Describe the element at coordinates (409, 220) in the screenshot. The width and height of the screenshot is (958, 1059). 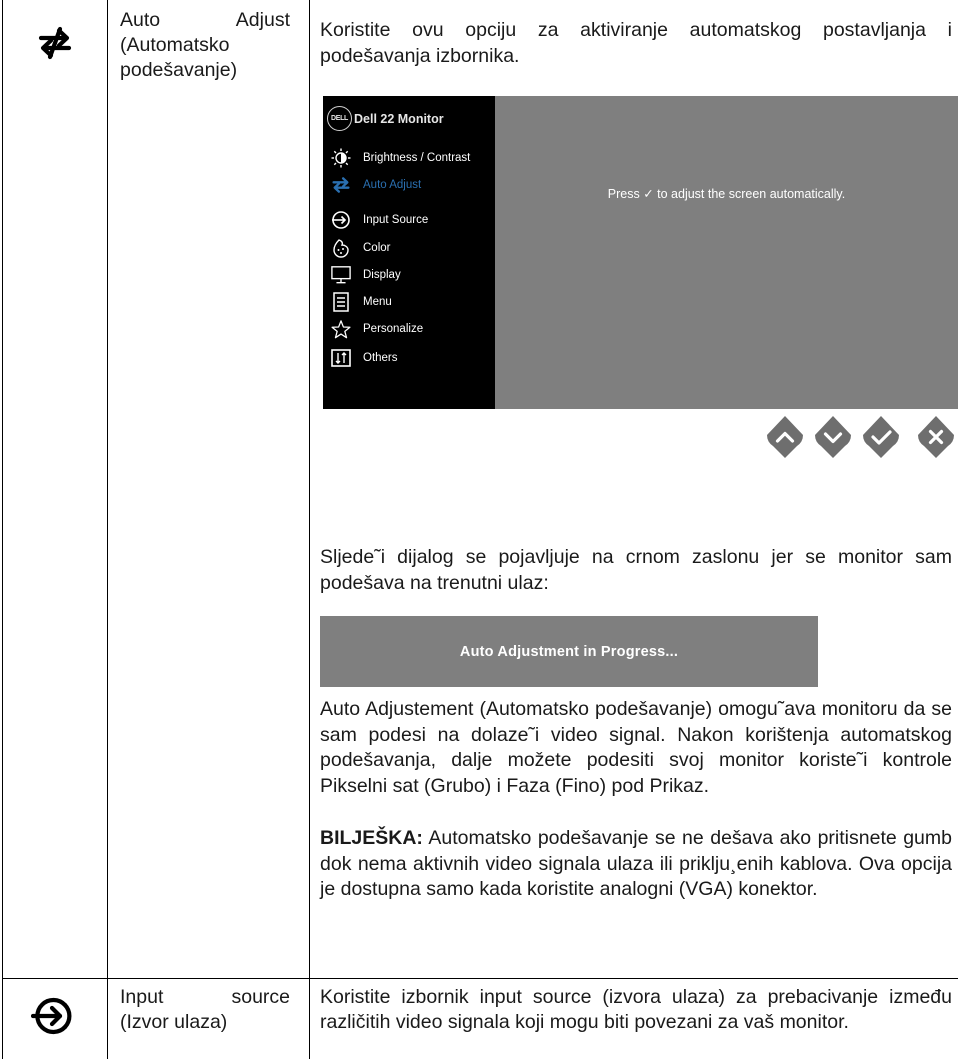
I see `osd-item-input-source: Input Source` at that location.